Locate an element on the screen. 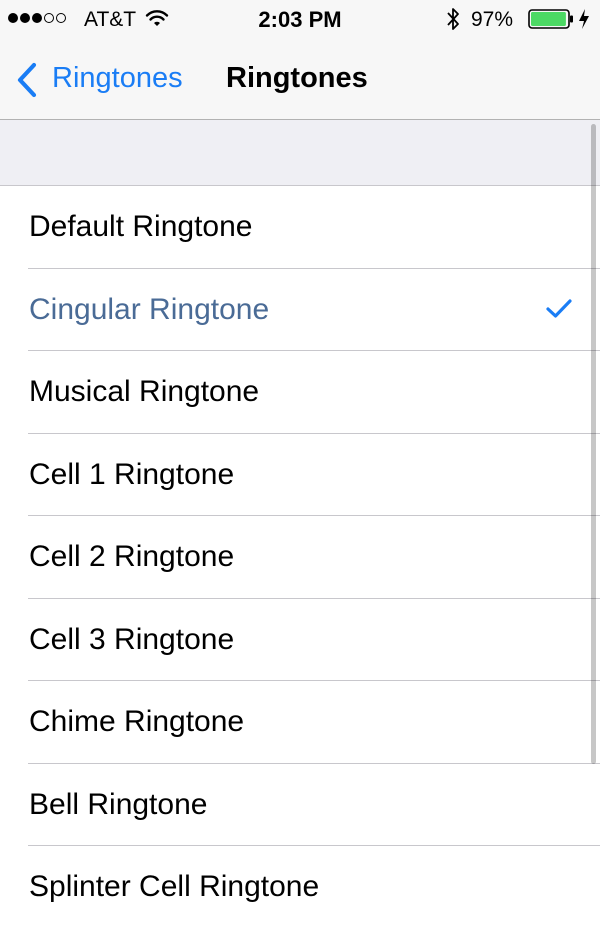  ringtone-row-default: Default Ringtone is located at coordinates (300, 227).